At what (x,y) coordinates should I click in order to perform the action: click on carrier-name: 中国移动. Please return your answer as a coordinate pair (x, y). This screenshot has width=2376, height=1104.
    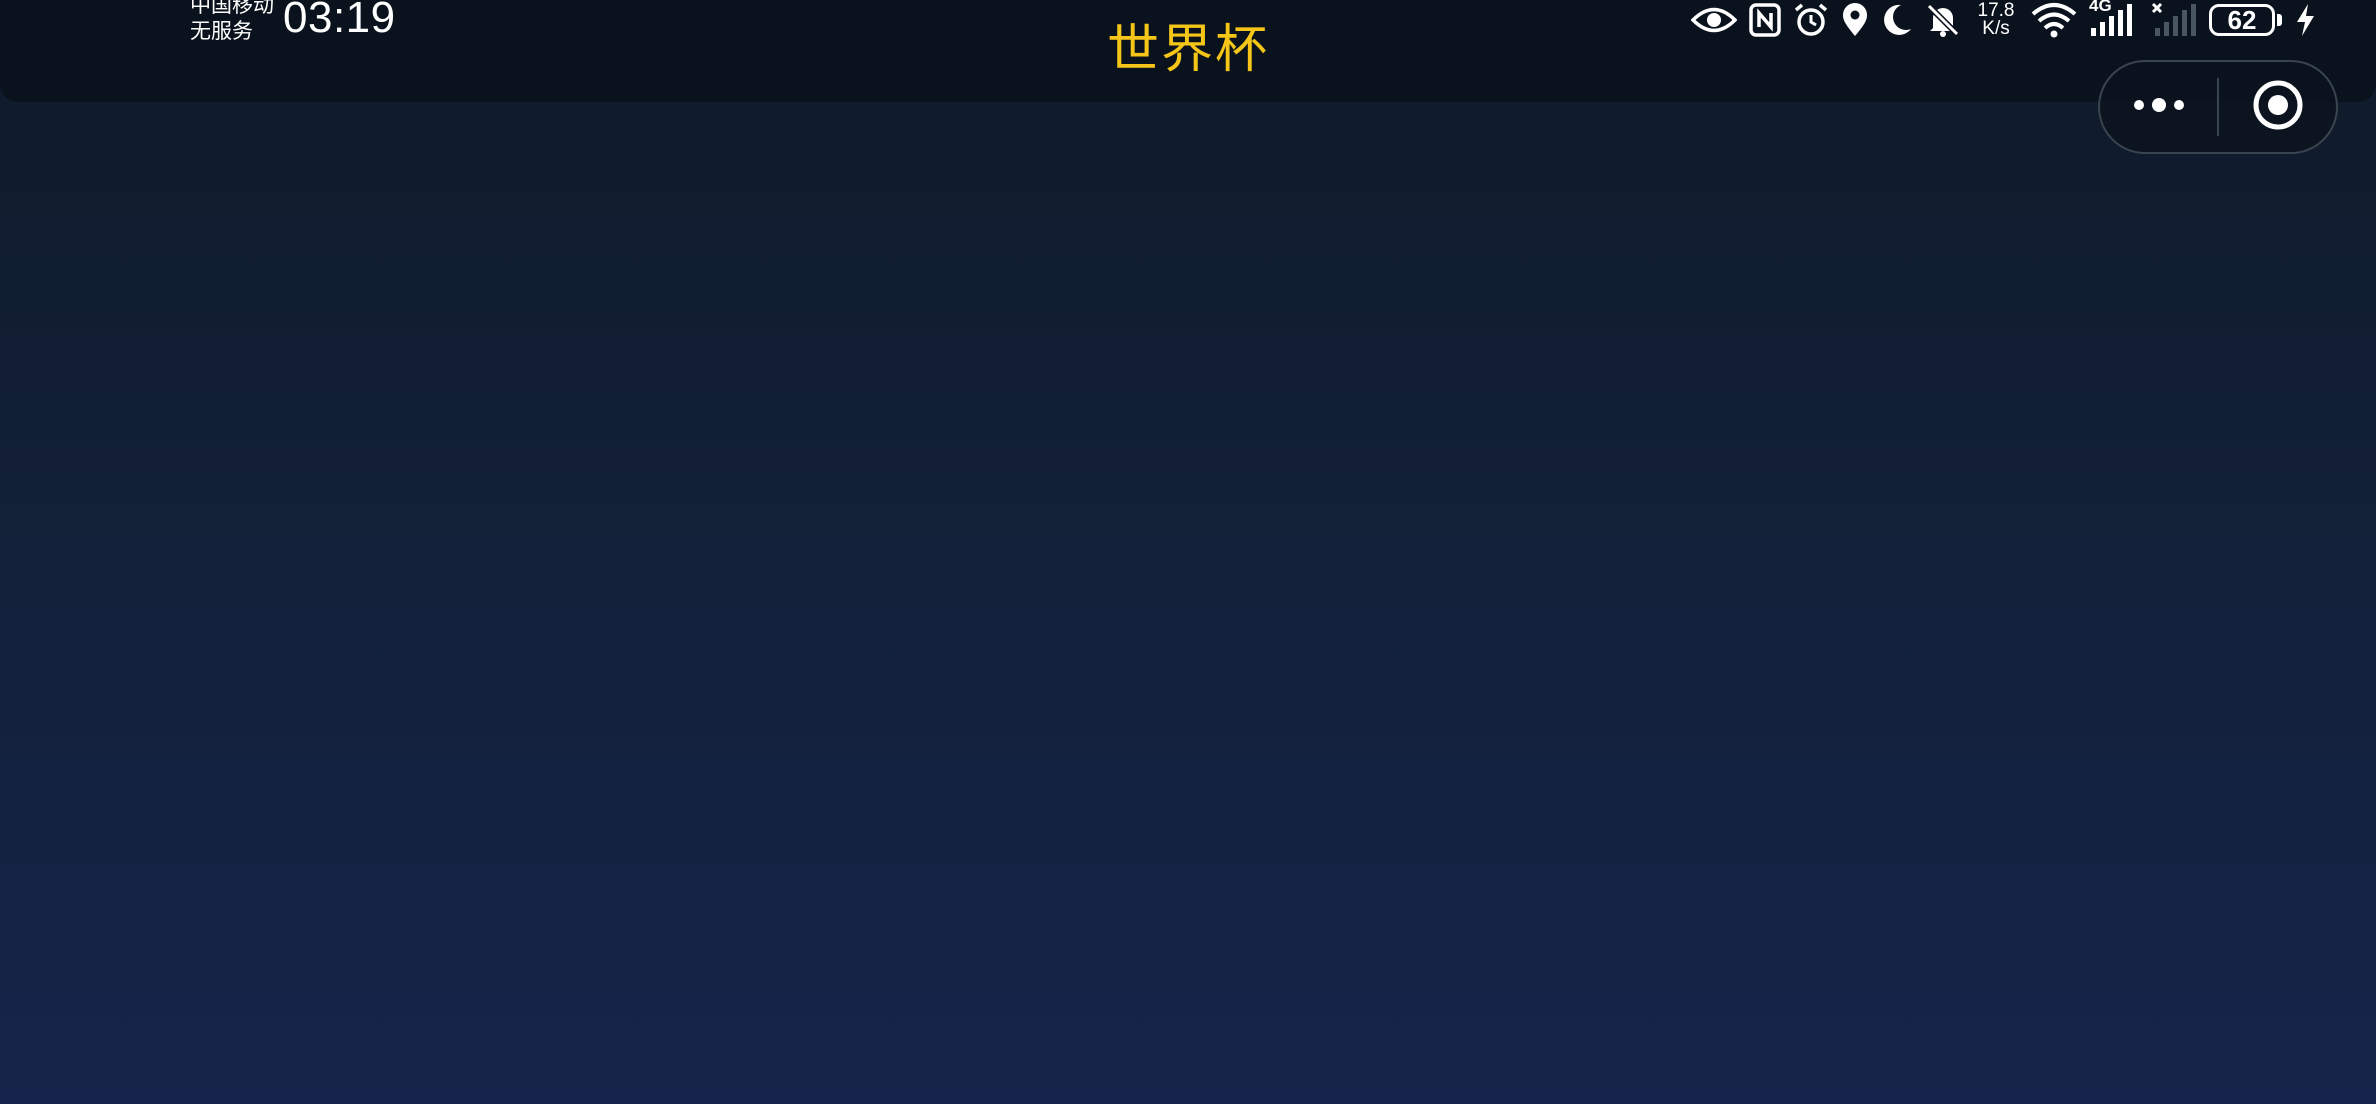
    Looking at the image, I should click on (232, 8).